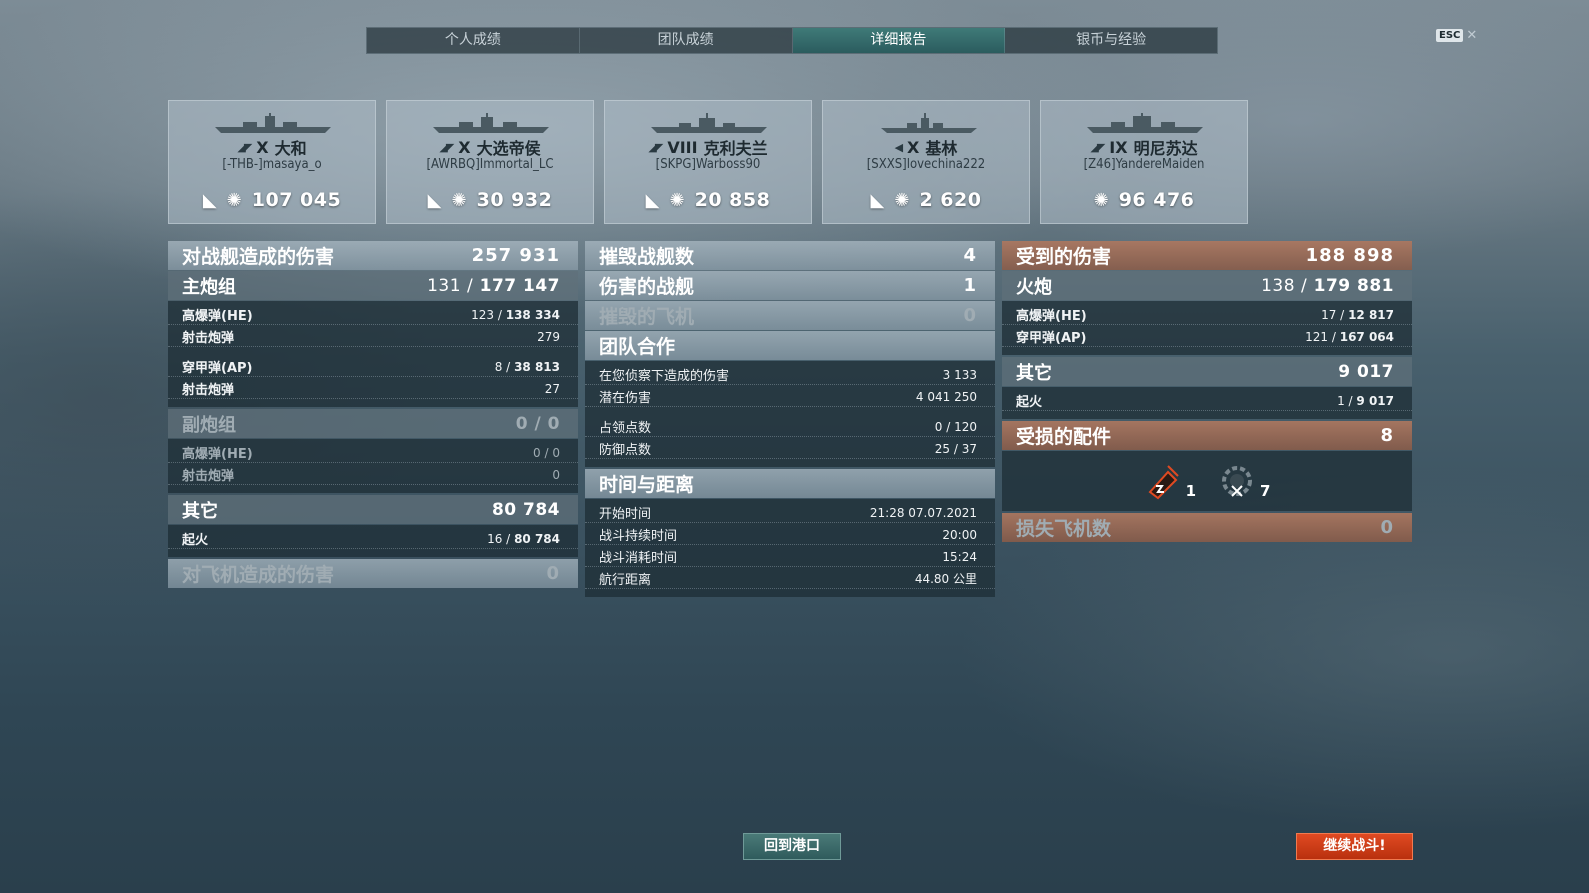 The image size is (1589, 893). Describe the element at coordinates (955, 426) in the screenshot. I see `stat-value: 0 / 120` at that location.